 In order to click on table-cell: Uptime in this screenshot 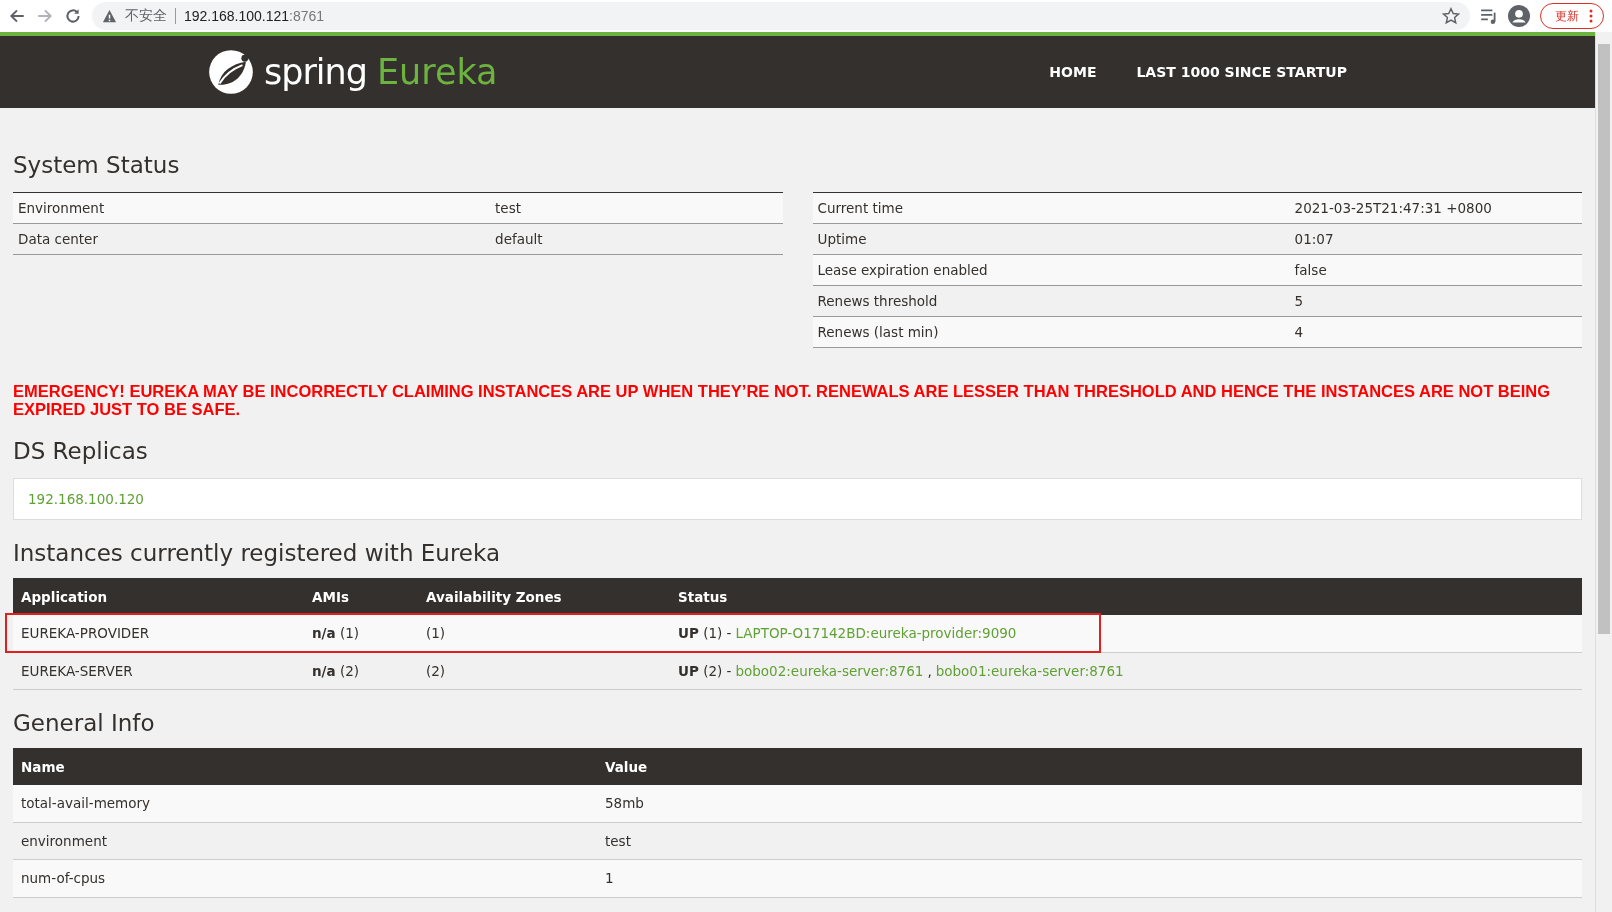, I will do `click(1051, 239)`.